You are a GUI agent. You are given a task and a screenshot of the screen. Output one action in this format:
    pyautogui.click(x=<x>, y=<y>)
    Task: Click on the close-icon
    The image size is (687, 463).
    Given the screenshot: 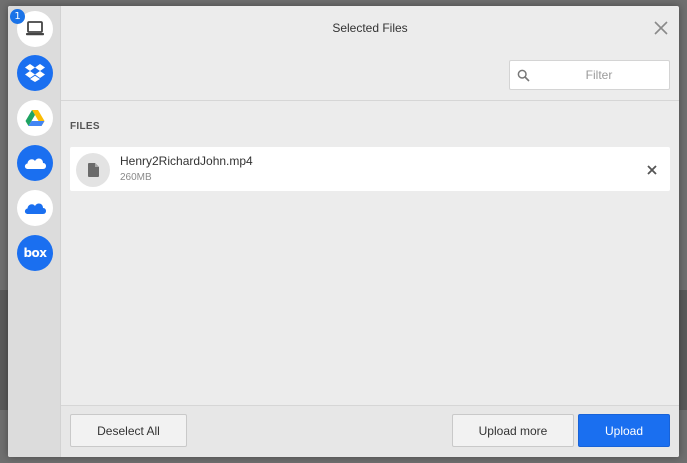 What is the action you would take?
    pyautogui.click(x=661, y=28)
    